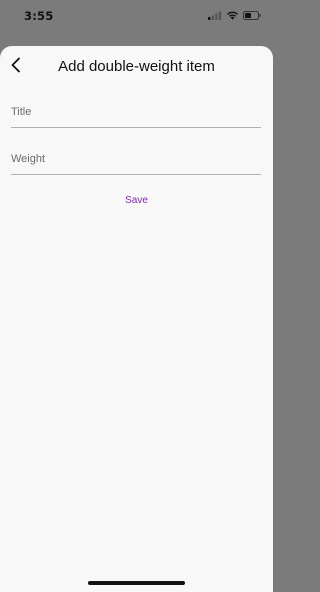  I want to click on wifi-icon, so click(232, 15).